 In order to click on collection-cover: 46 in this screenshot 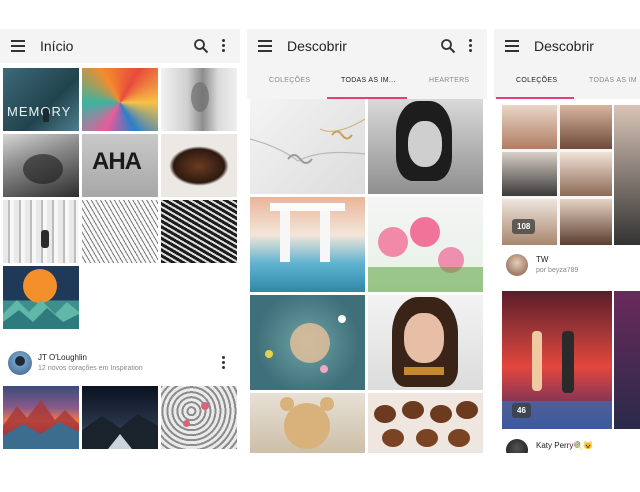, I will do `click(557, 360)`.